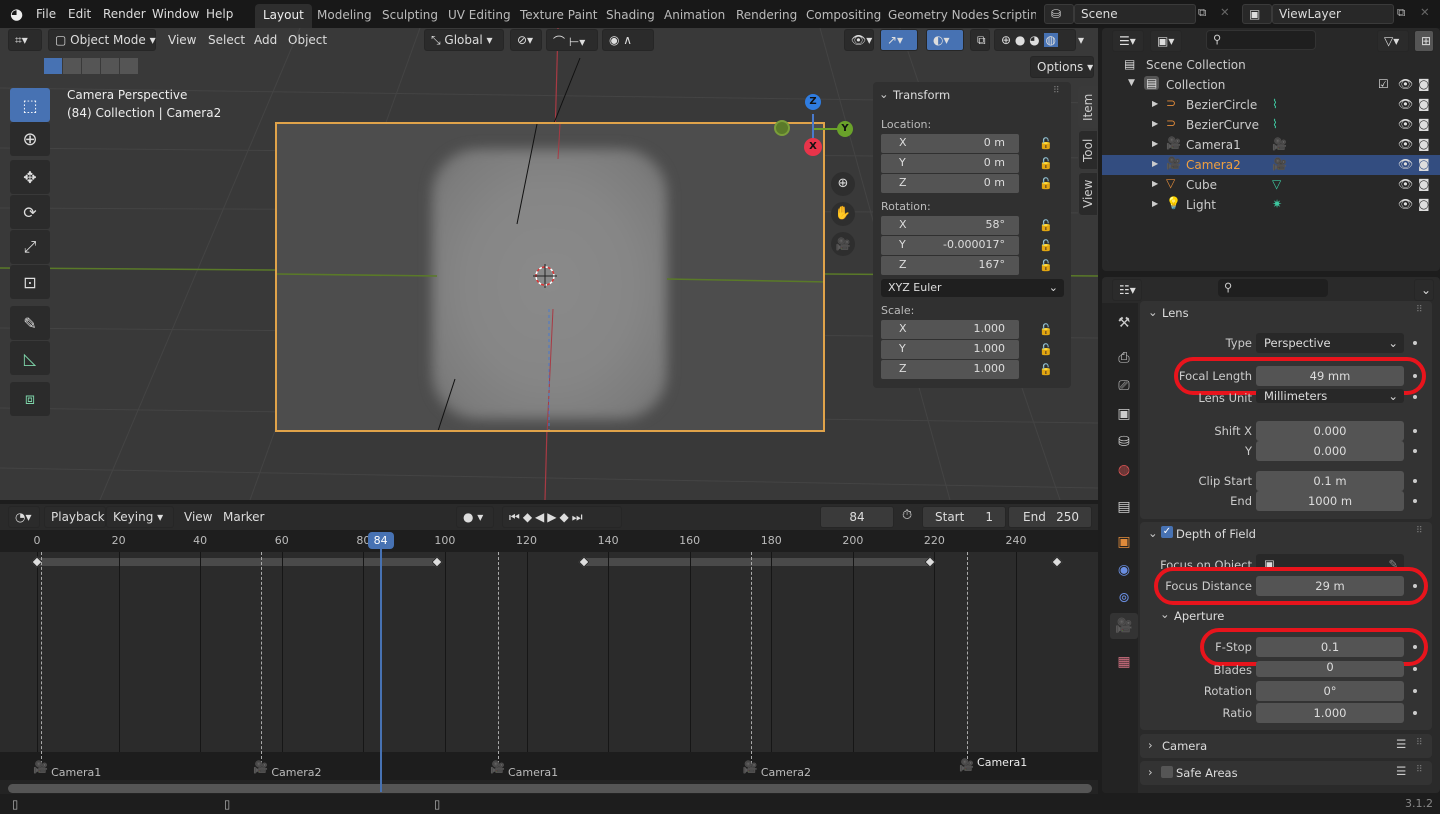  What do you see at coordinates (950, 183) in the screenshot?
I see `location-z-field: Z0 m` at bounding box center [950, 183].